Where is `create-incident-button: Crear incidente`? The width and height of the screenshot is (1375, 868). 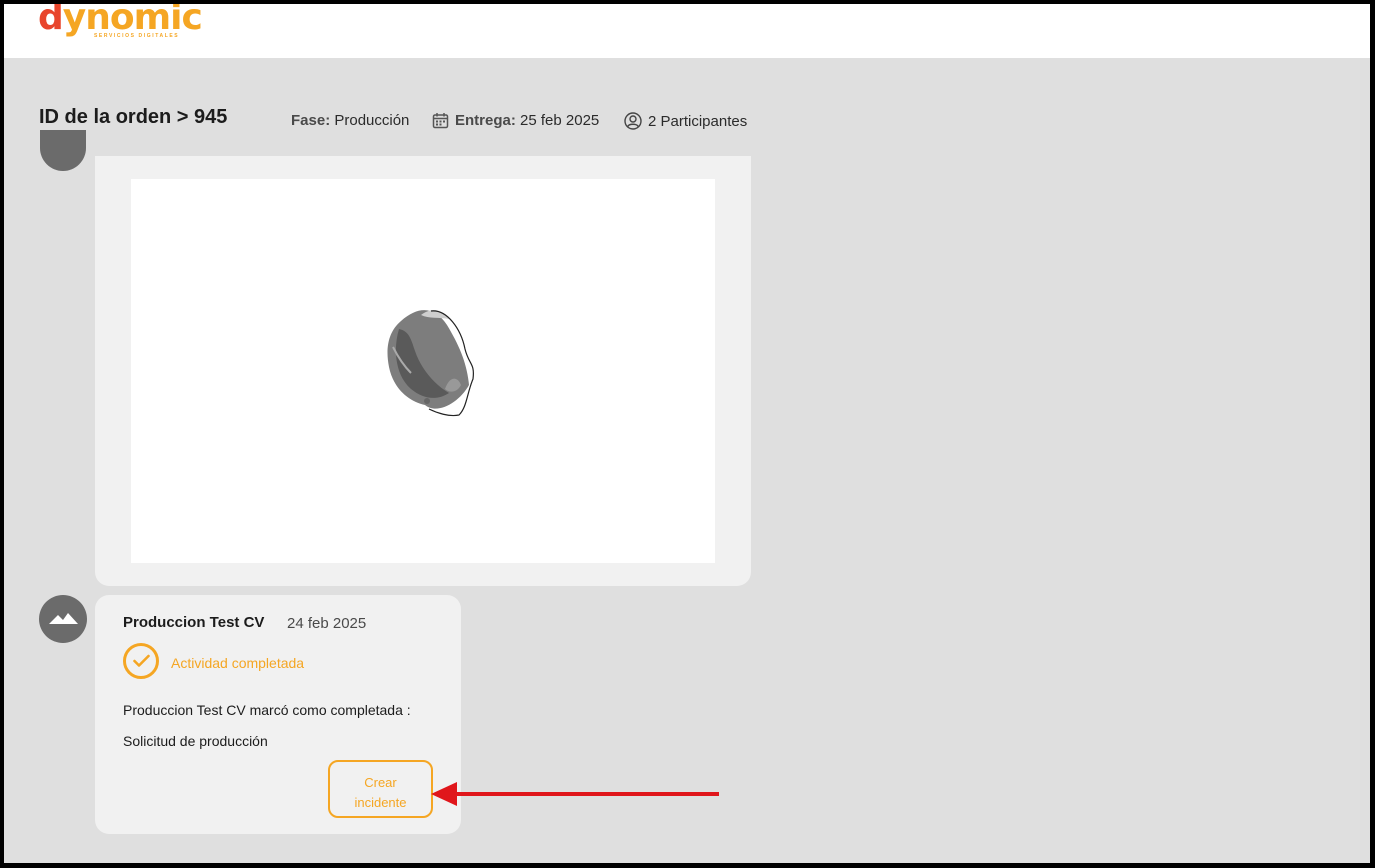 create-incident-button: Crear incidente is located at coordinates (380, 789).